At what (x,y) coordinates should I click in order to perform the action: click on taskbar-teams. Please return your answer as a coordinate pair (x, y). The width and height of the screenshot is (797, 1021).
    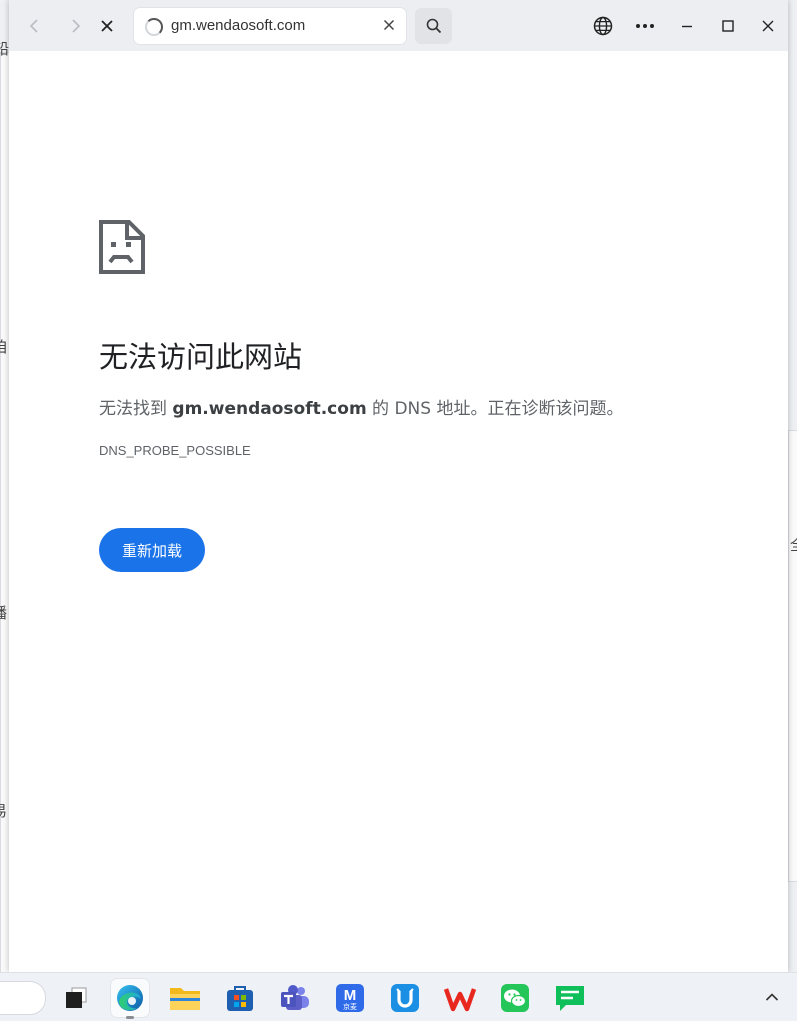
    Looking at the image, I should click on (295, 998).